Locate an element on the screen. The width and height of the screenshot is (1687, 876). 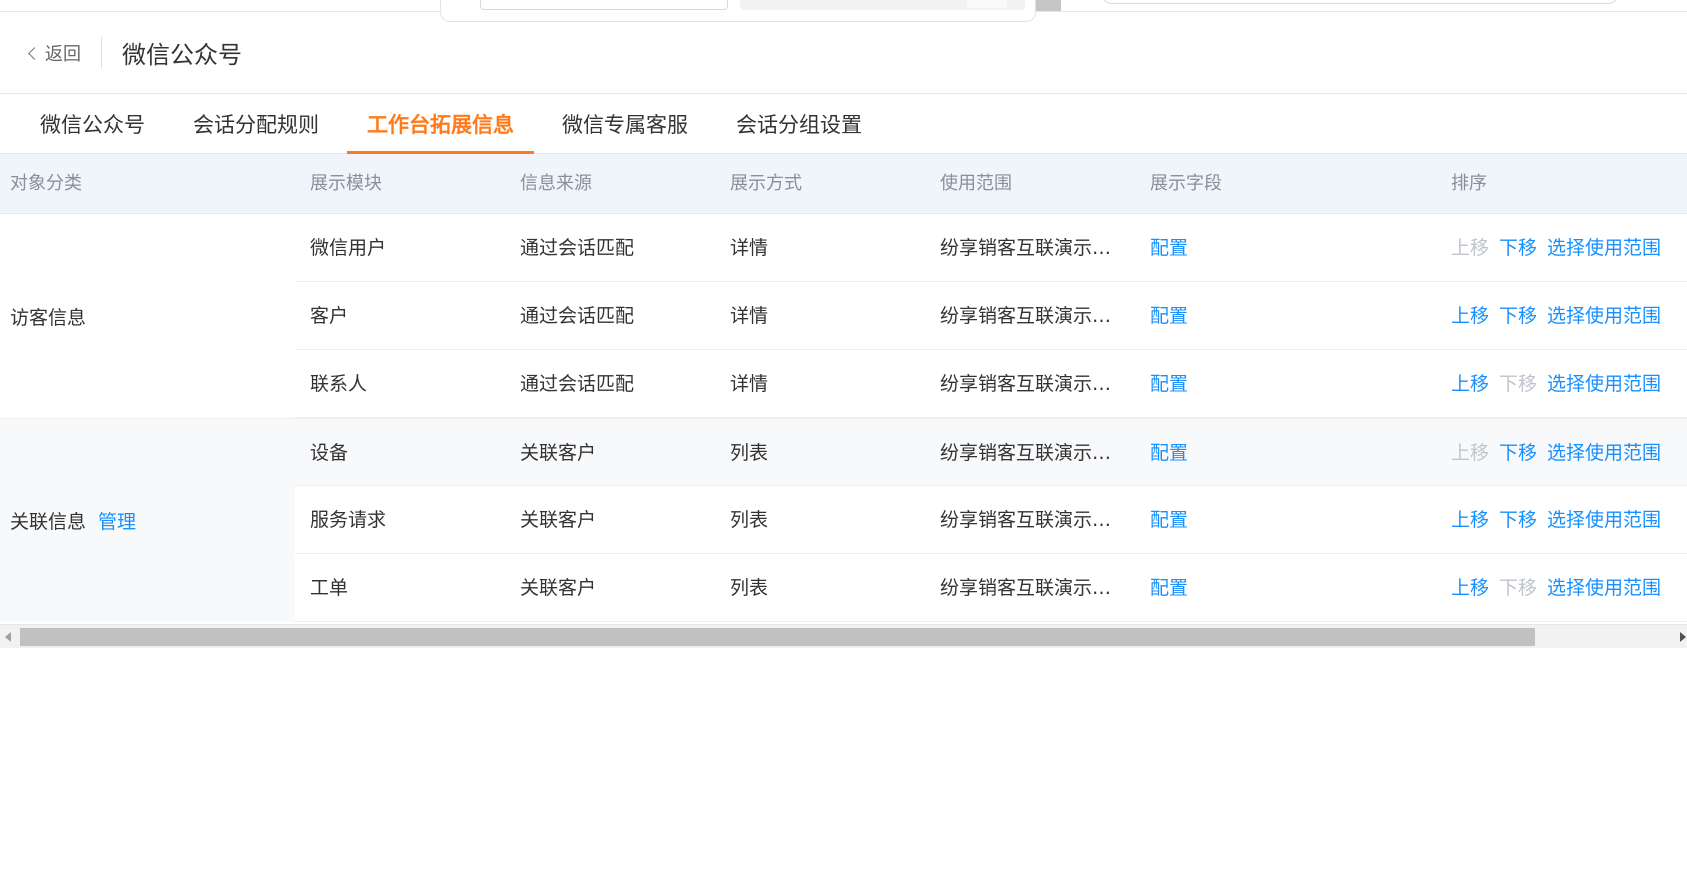
module-cell: 联系人 is located at coordinates (339, 384).